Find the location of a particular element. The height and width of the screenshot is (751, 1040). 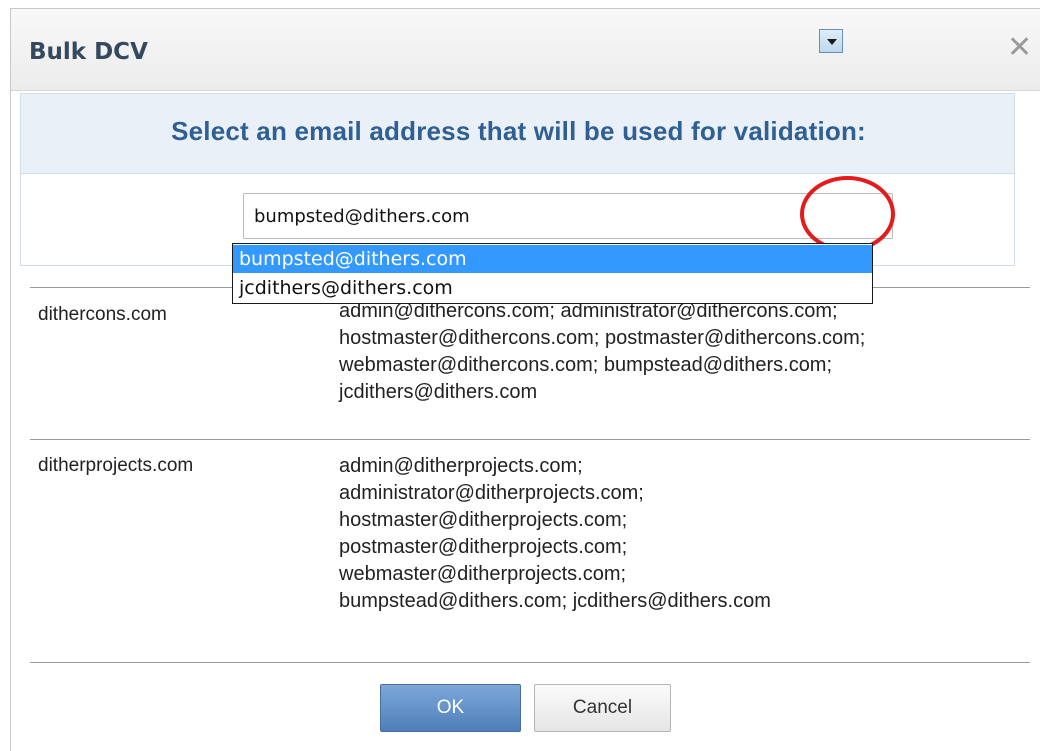

email-select-value: bumpsted@dithers.com is located at coordinates (362, 216).